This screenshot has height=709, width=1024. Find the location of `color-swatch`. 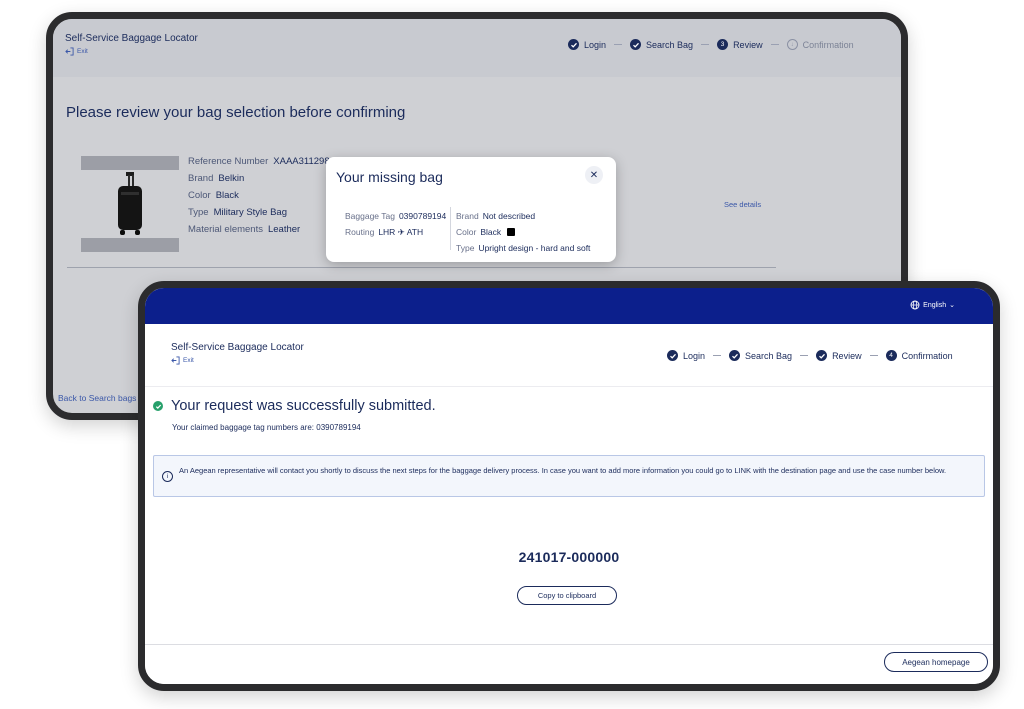

color-swatch is located at coordinates (511, 232).